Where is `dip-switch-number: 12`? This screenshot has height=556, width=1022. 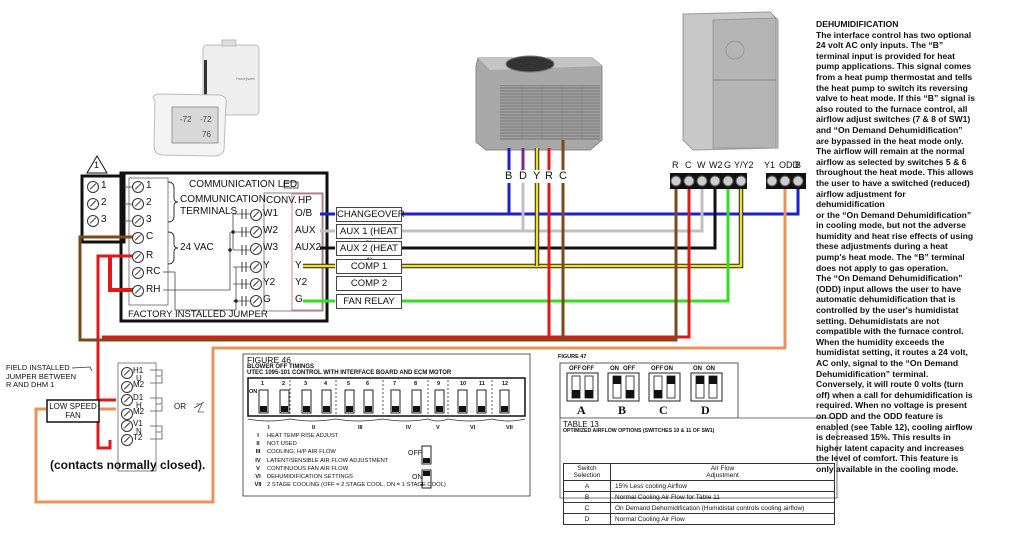
dip-switch-number: 12 is located at coordinates (505, 384).